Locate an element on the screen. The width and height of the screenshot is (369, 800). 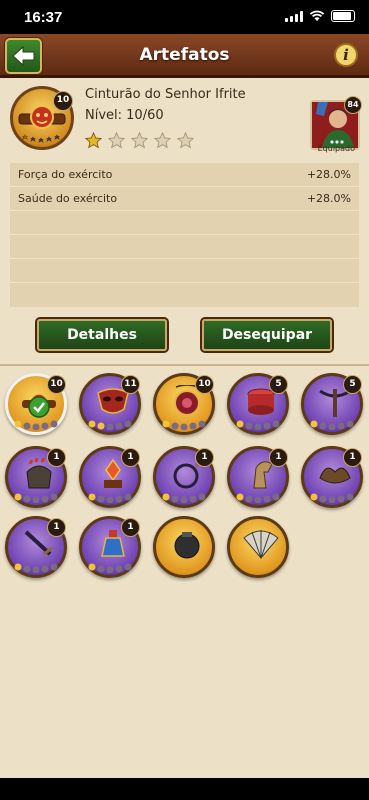
unequip-button: Desequipar is located at coordinates (267, 335).